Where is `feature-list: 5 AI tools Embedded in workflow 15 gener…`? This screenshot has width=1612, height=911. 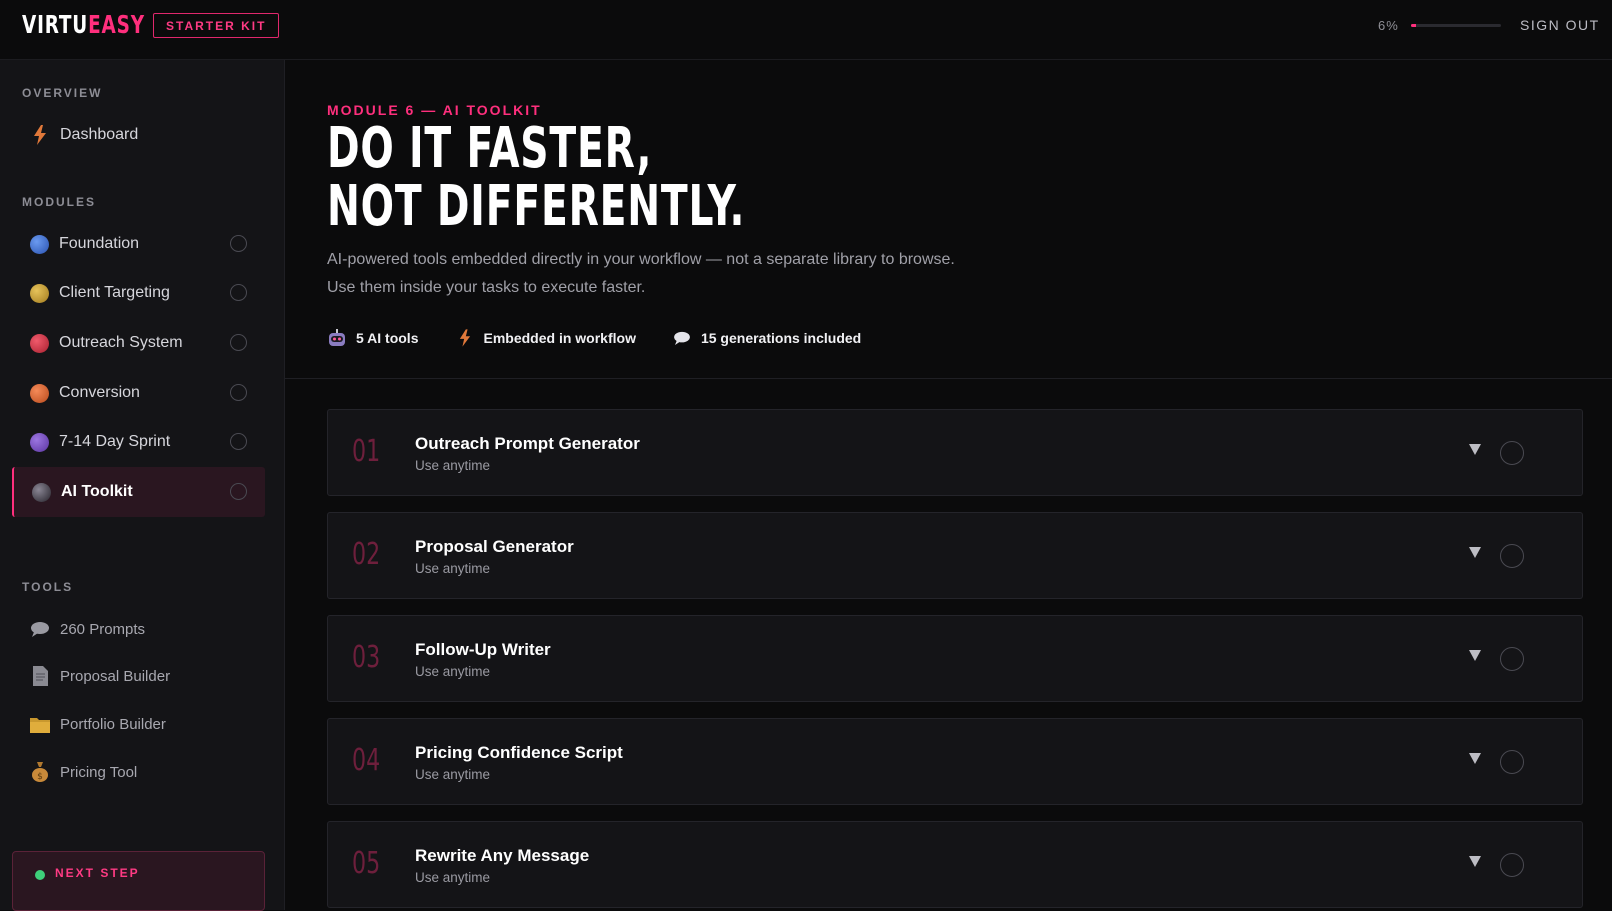
feature-list: 5 AI tools Embedded in workflow 15 gener… is located at coordinates (612, 338).